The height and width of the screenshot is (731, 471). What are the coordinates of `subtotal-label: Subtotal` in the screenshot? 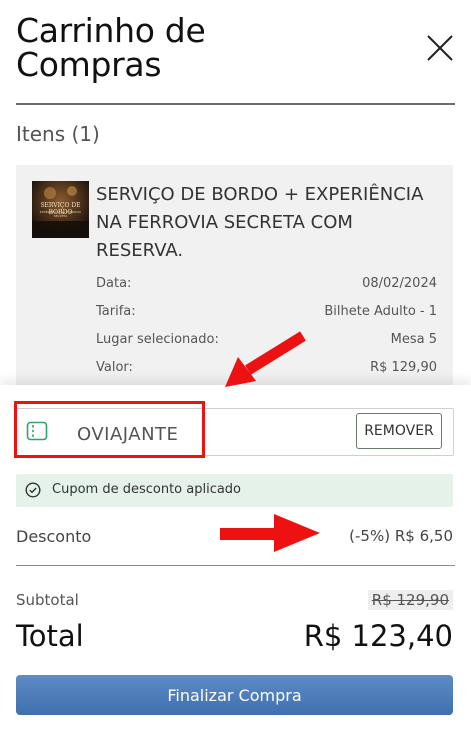 It's located at (47, 600).